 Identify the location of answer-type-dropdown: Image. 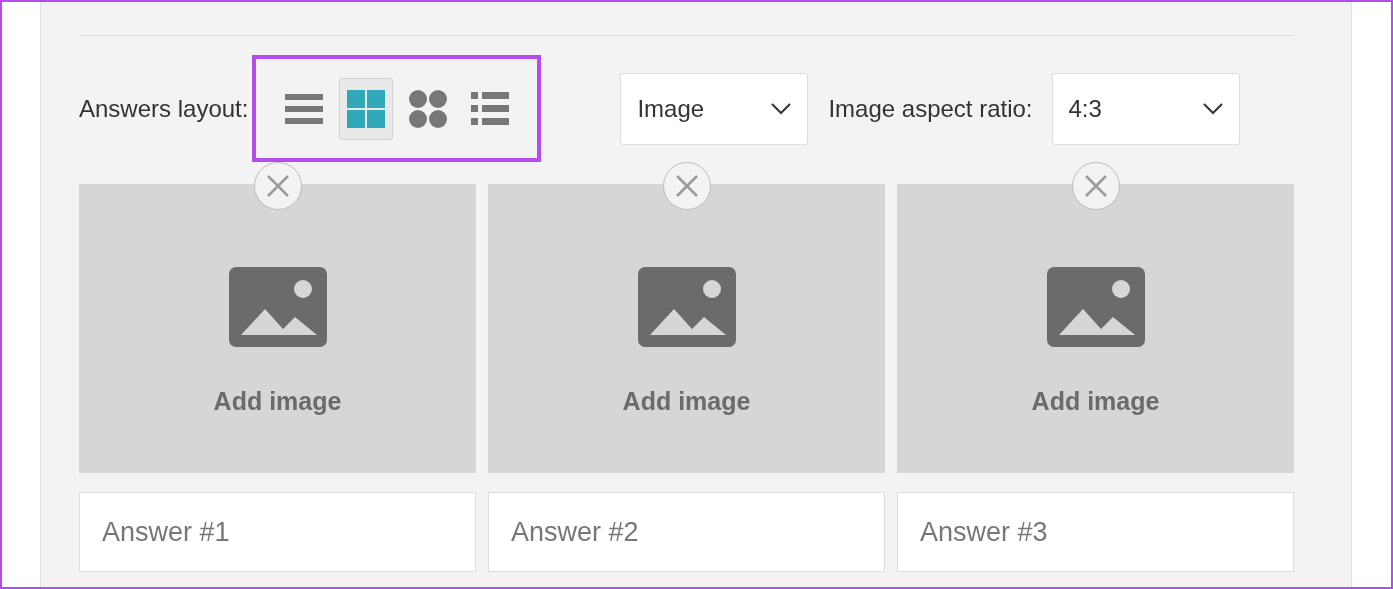
(714, 108).